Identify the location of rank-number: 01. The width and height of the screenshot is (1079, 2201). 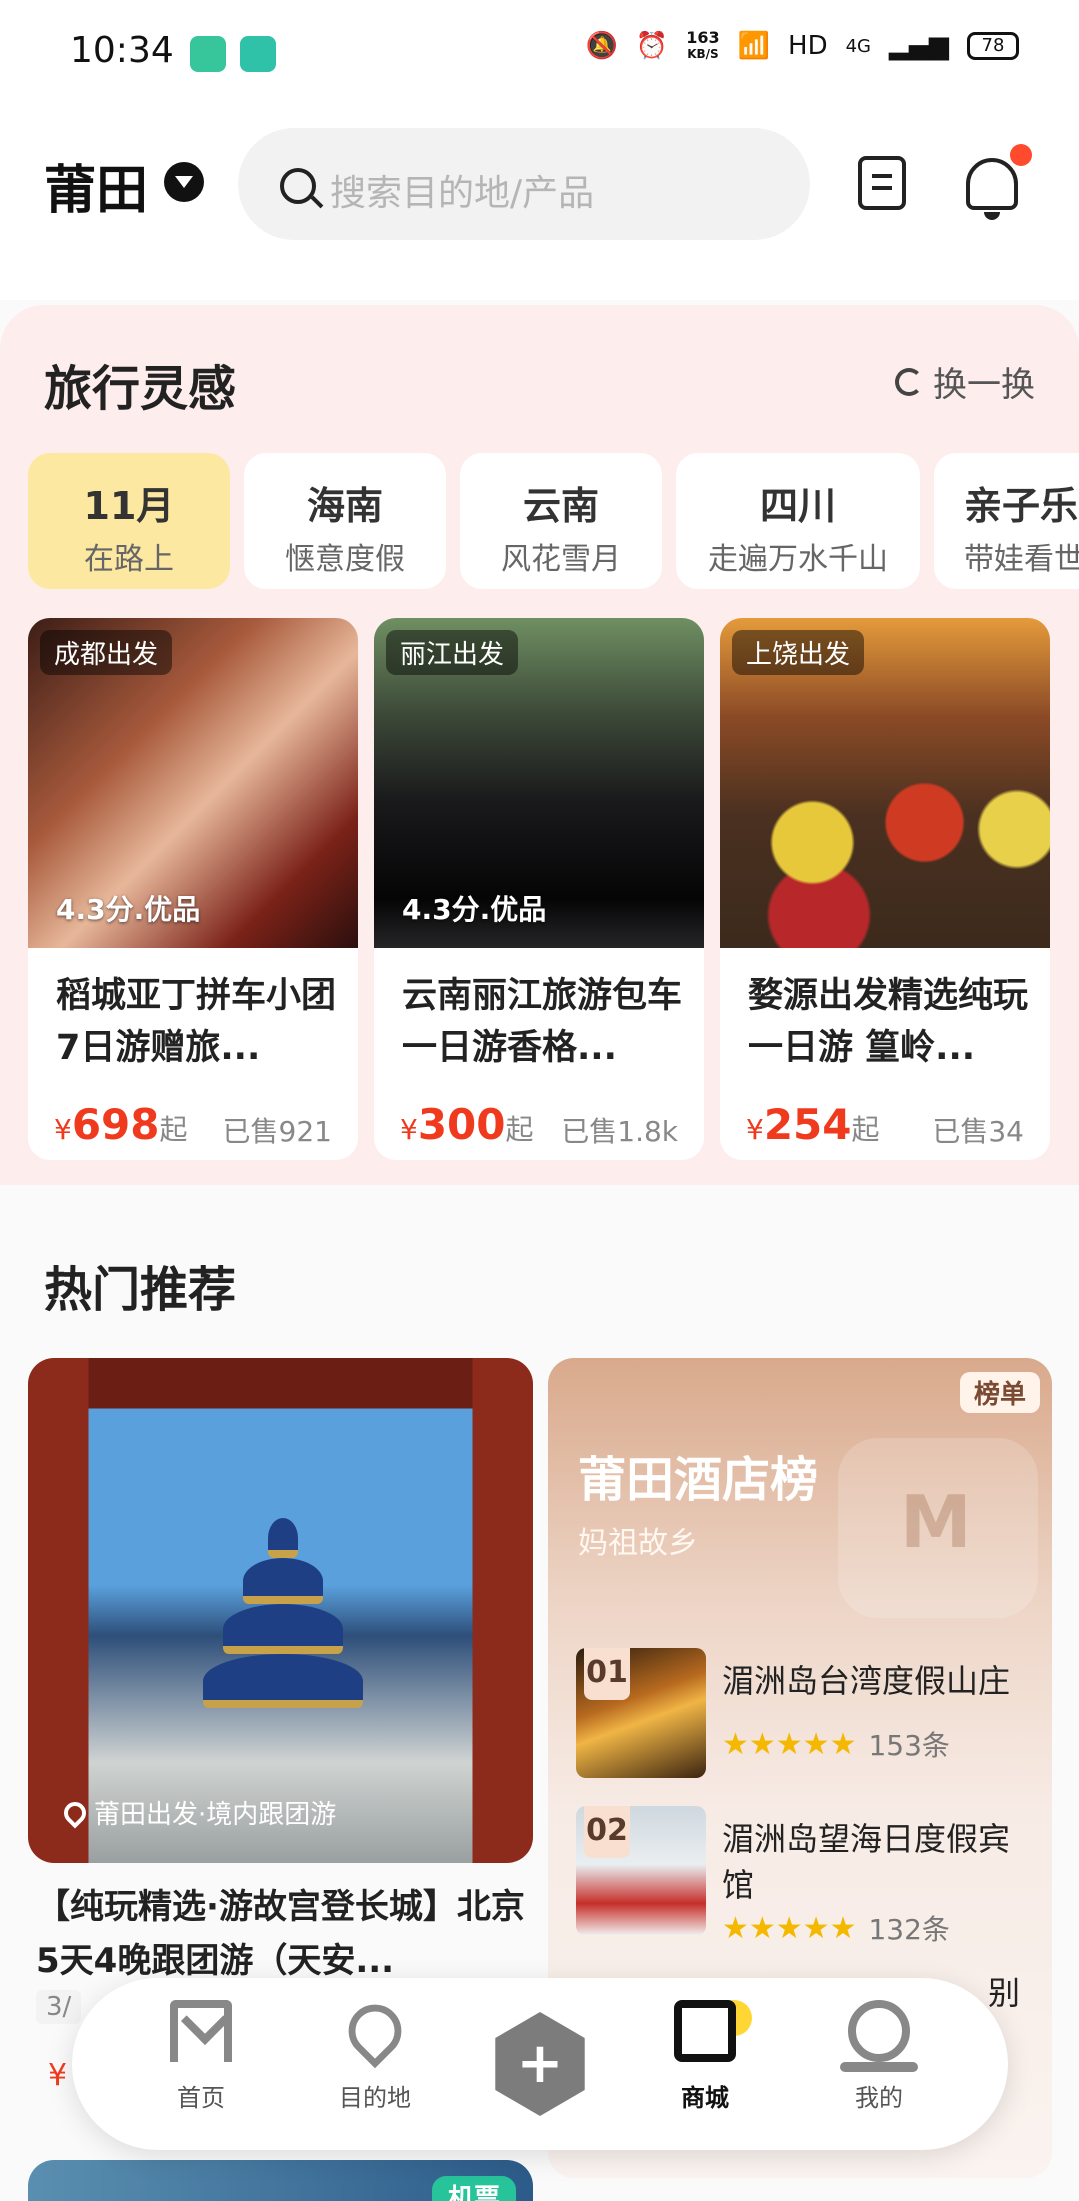
(607, 1674).